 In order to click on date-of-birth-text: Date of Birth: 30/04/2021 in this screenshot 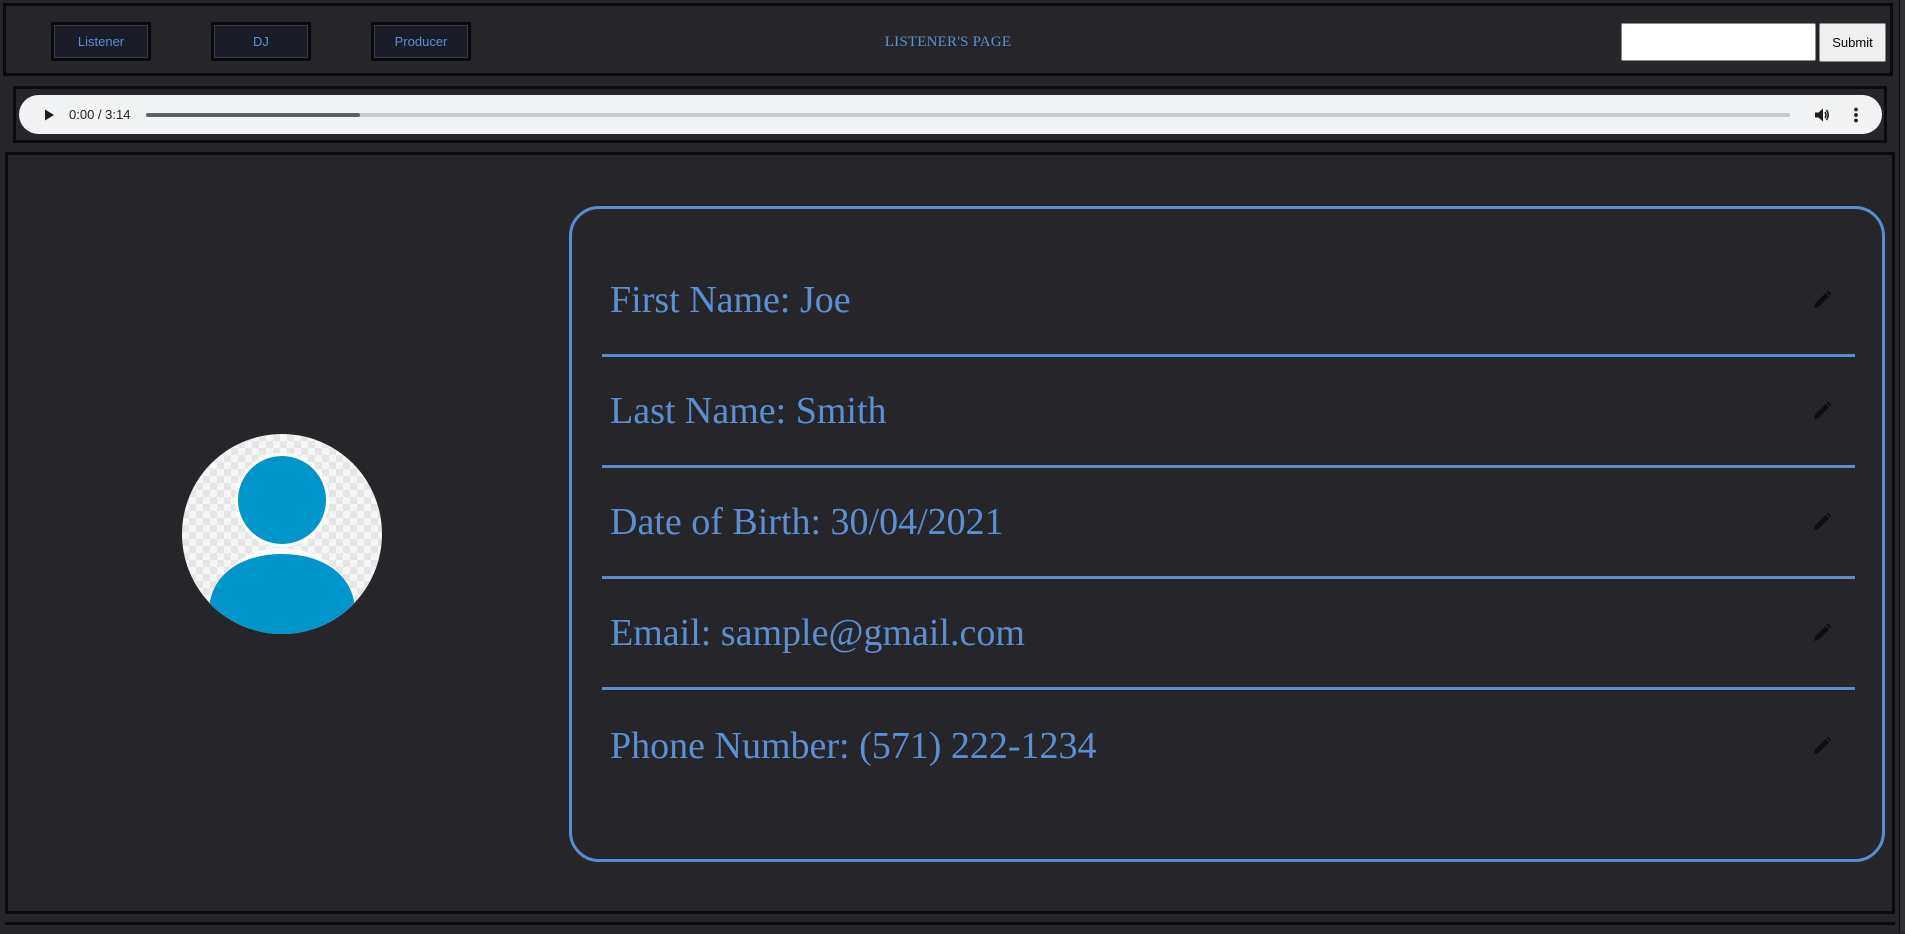, I will do `click(807, 522)`.